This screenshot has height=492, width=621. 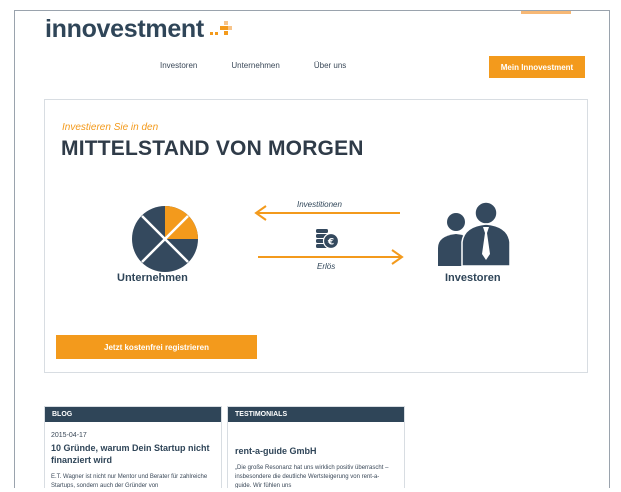 I want to click on investoren-label: Investoren, so click(x=473, y=278).